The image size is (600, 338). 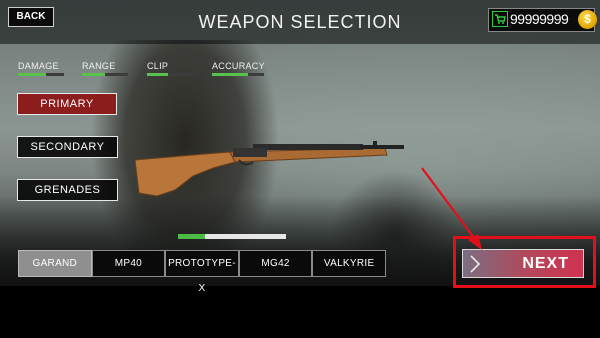 What do you see at coordinates (55, 263) in the screenshot?
I see `weapon-tab-garand: GARAND` at bounding box center [55, 263].